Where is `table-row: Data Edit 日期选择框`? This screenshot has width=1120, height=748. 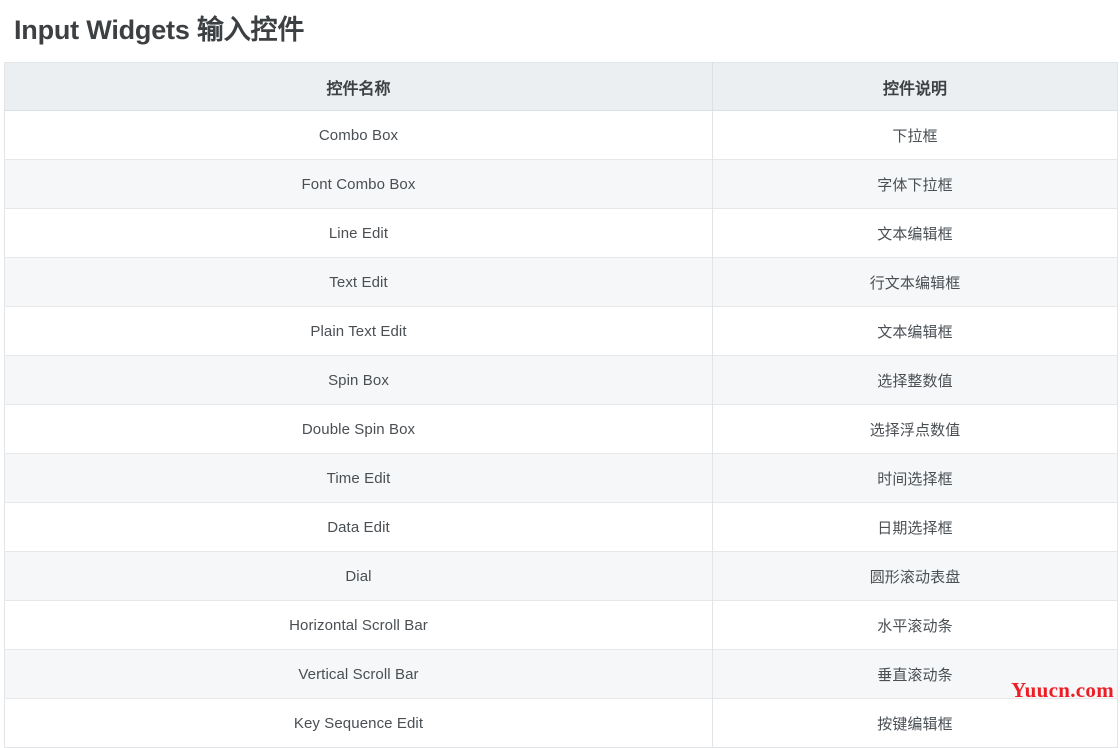 table-row: Data Edit 日期选择框 is located at coordinates (561, 527).